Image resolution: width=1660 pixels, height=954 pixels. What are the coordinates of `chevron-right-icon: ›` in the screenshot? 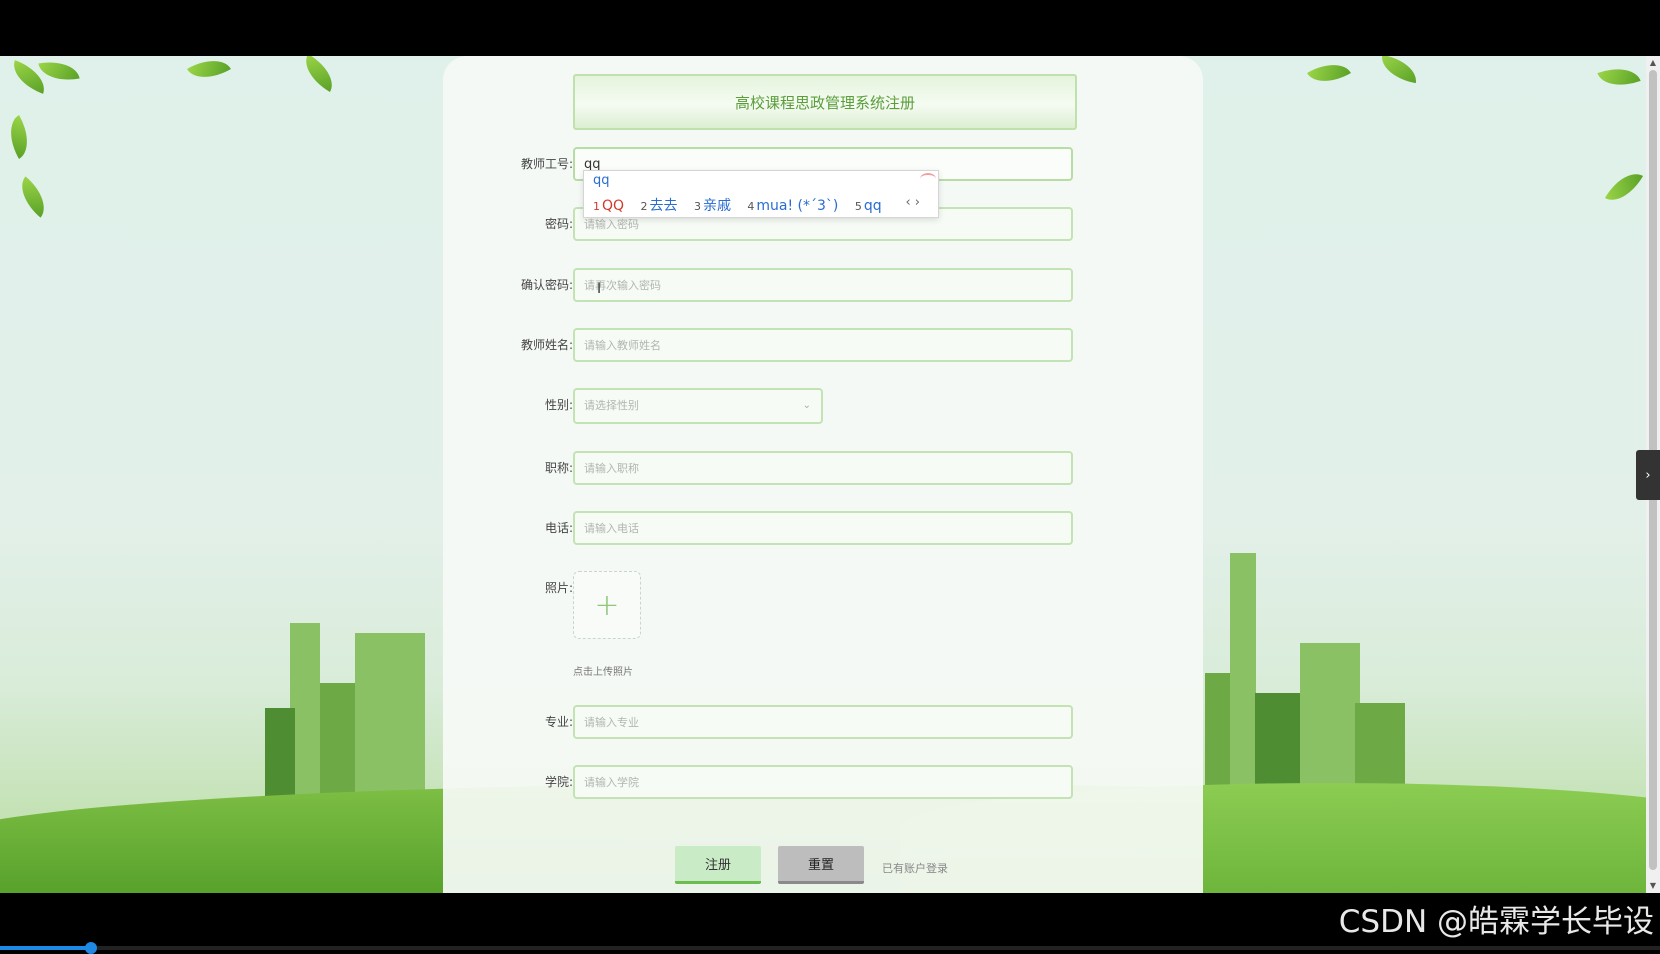 It's located at (1648, 475).